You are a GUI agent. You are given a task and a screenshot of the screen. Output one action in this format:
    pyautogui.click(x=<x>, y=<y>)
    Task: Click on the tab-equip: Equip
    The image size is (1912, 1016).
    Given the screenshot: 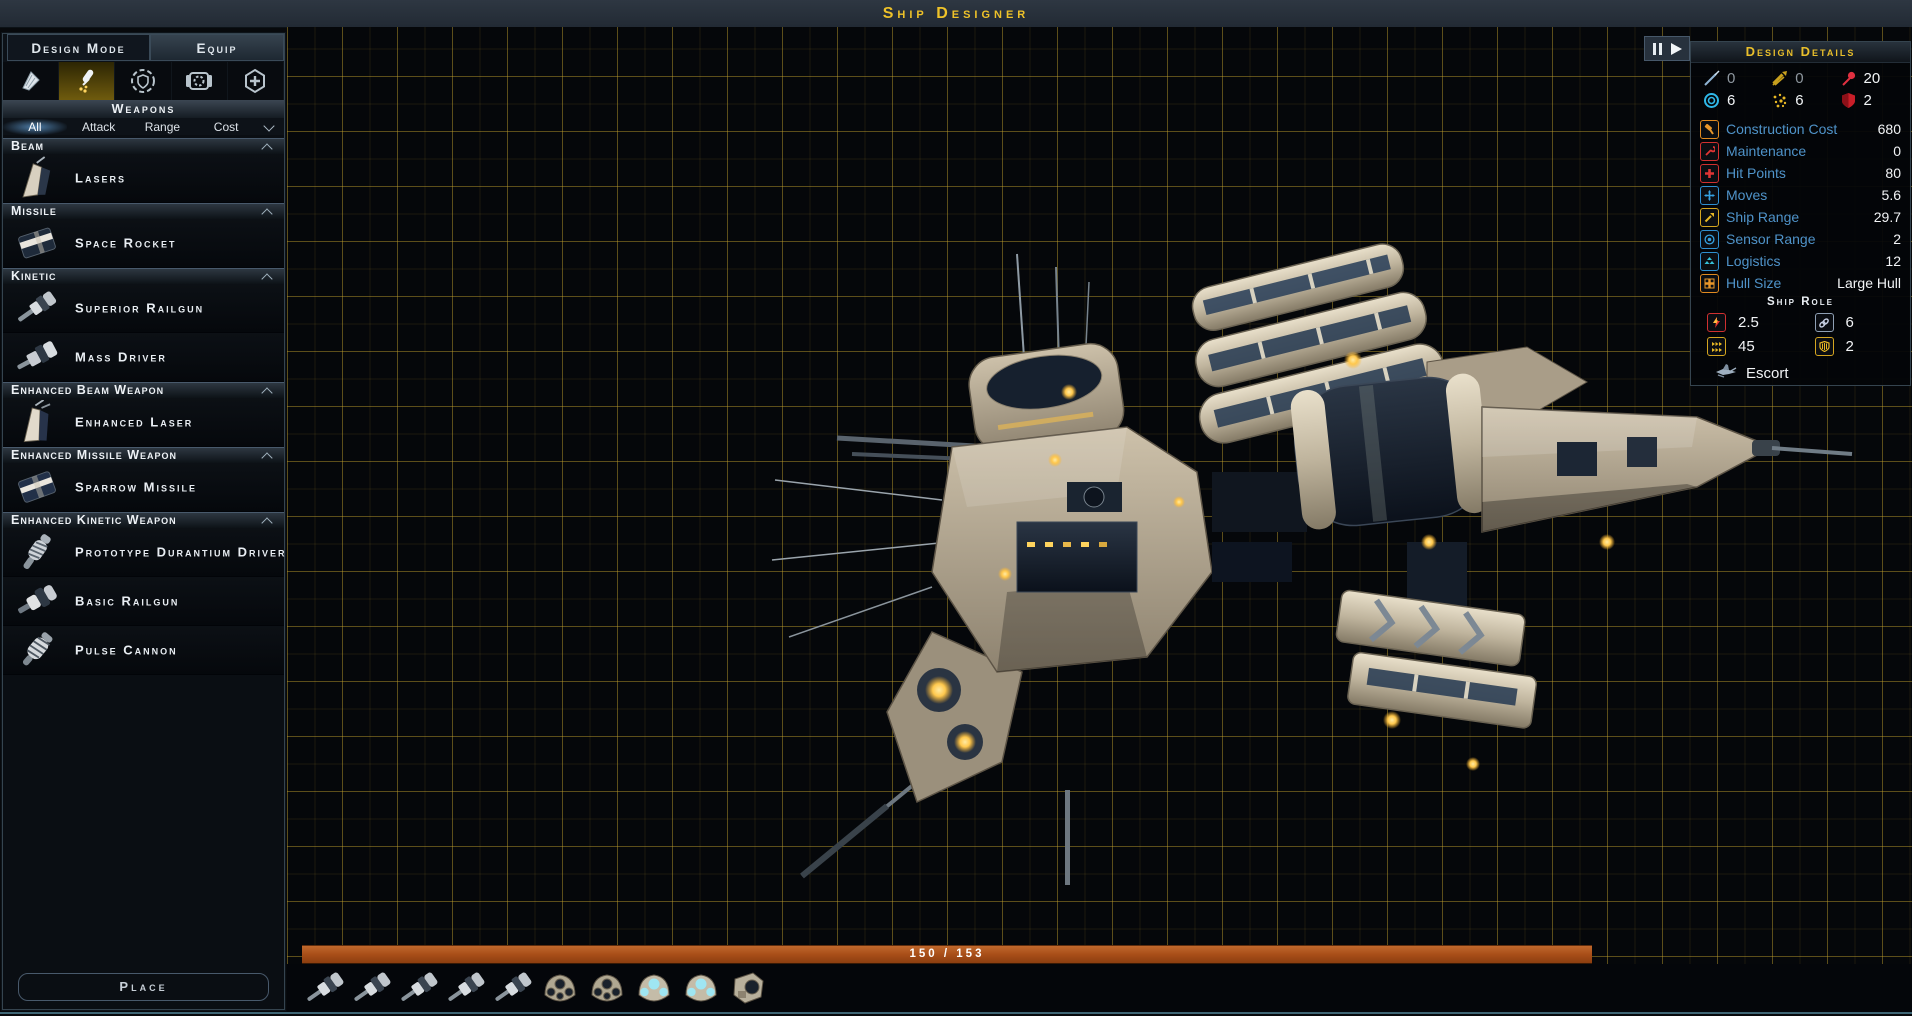 What is the action you would take?
    pyautogui.click(x=217, y=47)
    